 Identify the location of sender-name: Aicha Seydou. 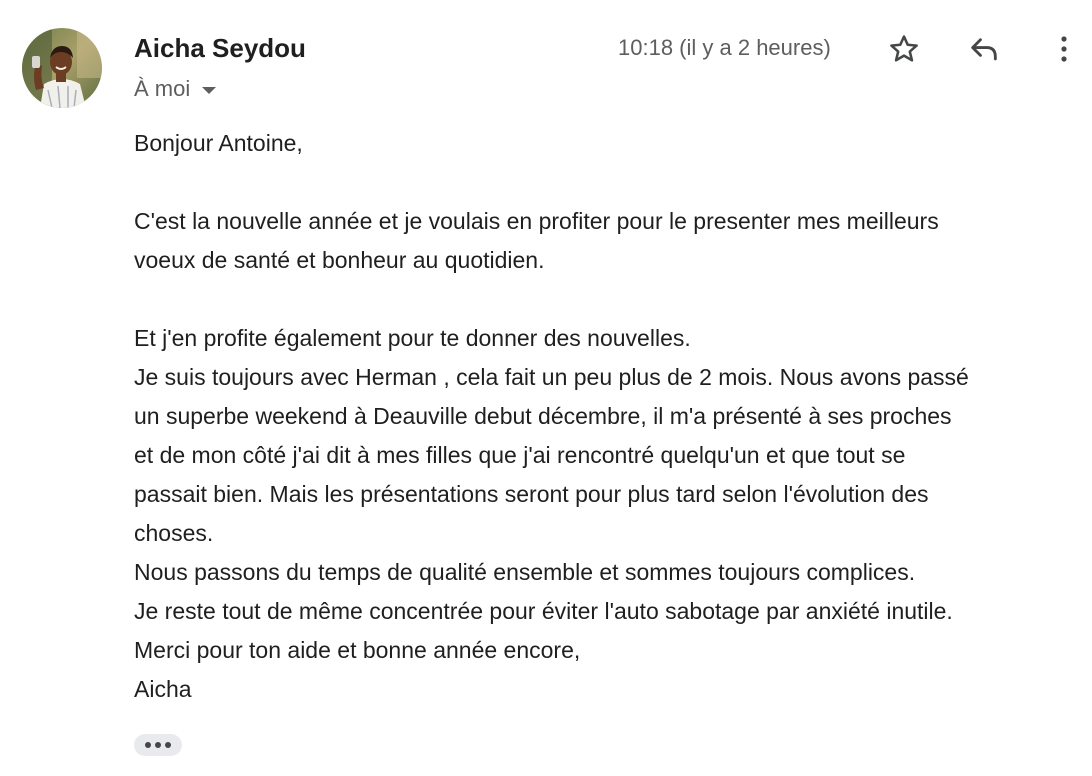
(220, 48).